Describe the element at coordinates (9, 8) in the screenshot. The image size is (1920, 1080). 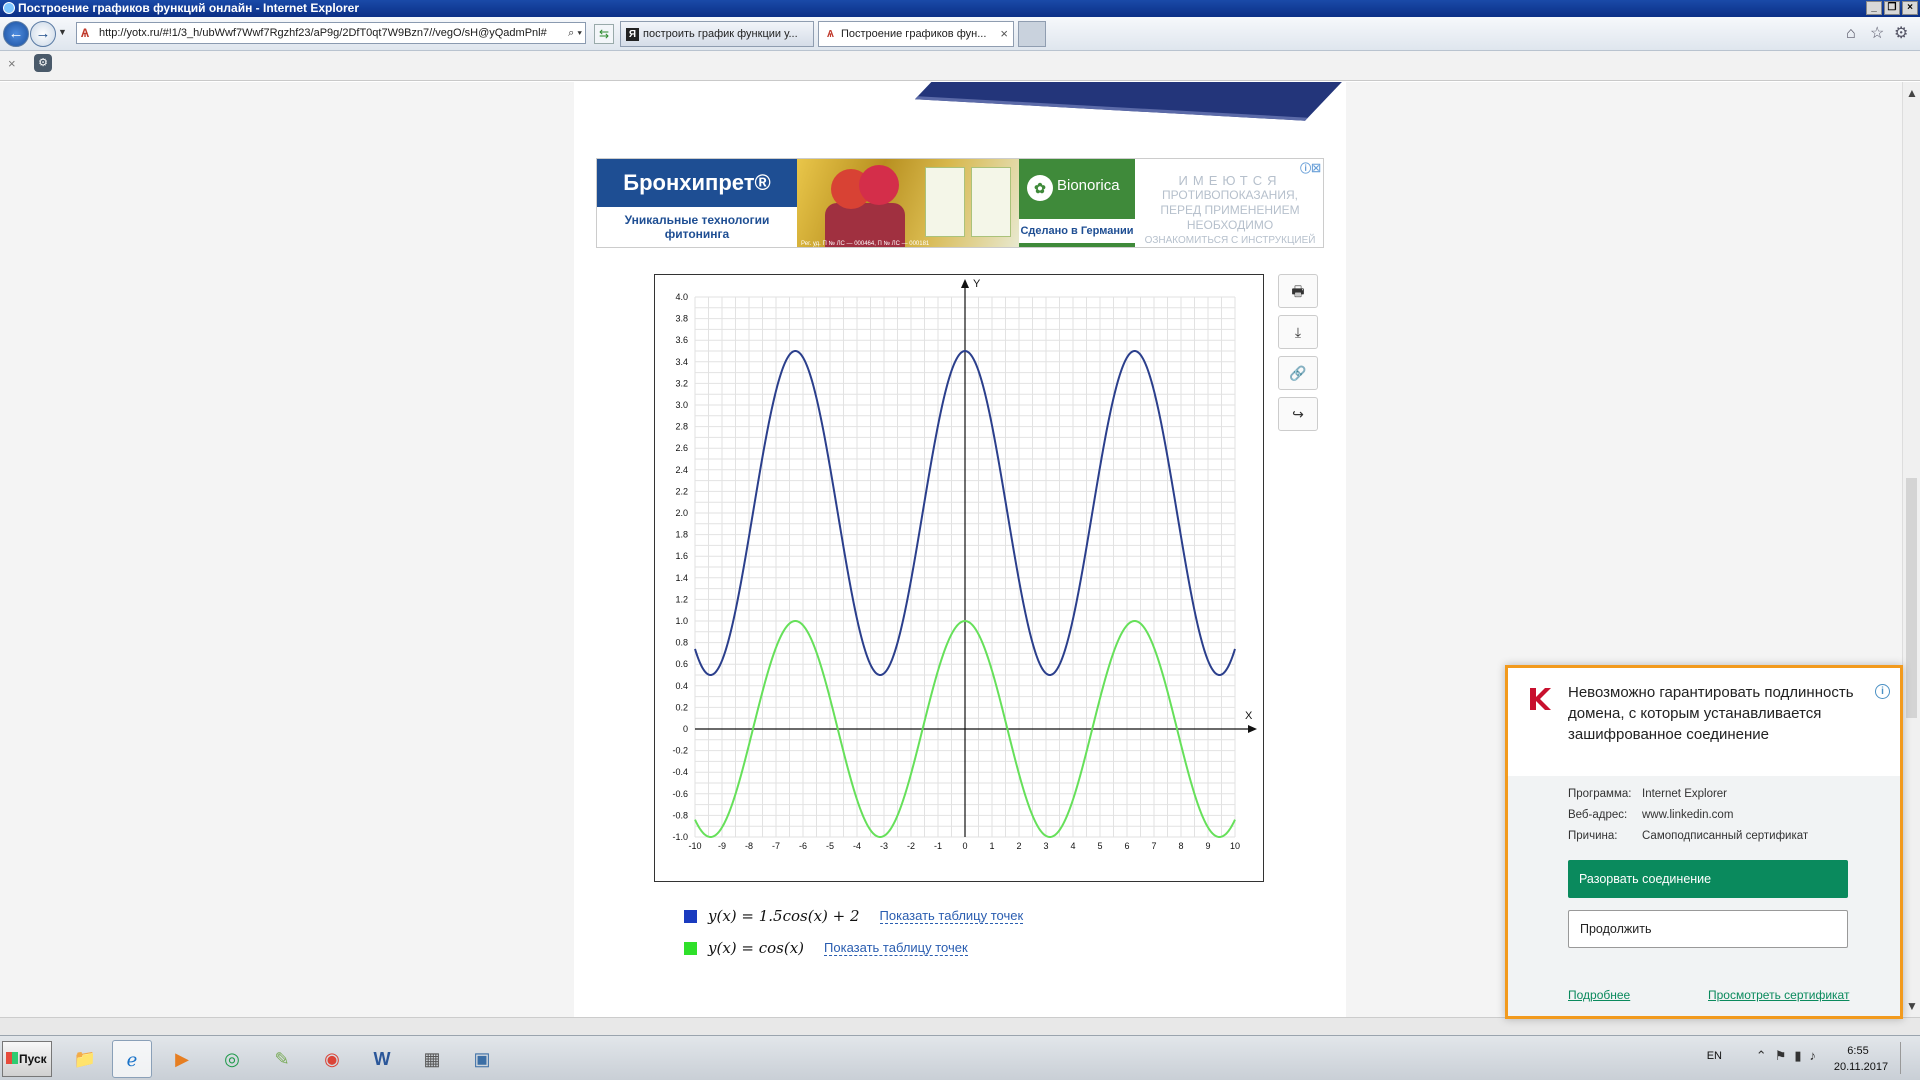
I see `ie-icon` at that location.